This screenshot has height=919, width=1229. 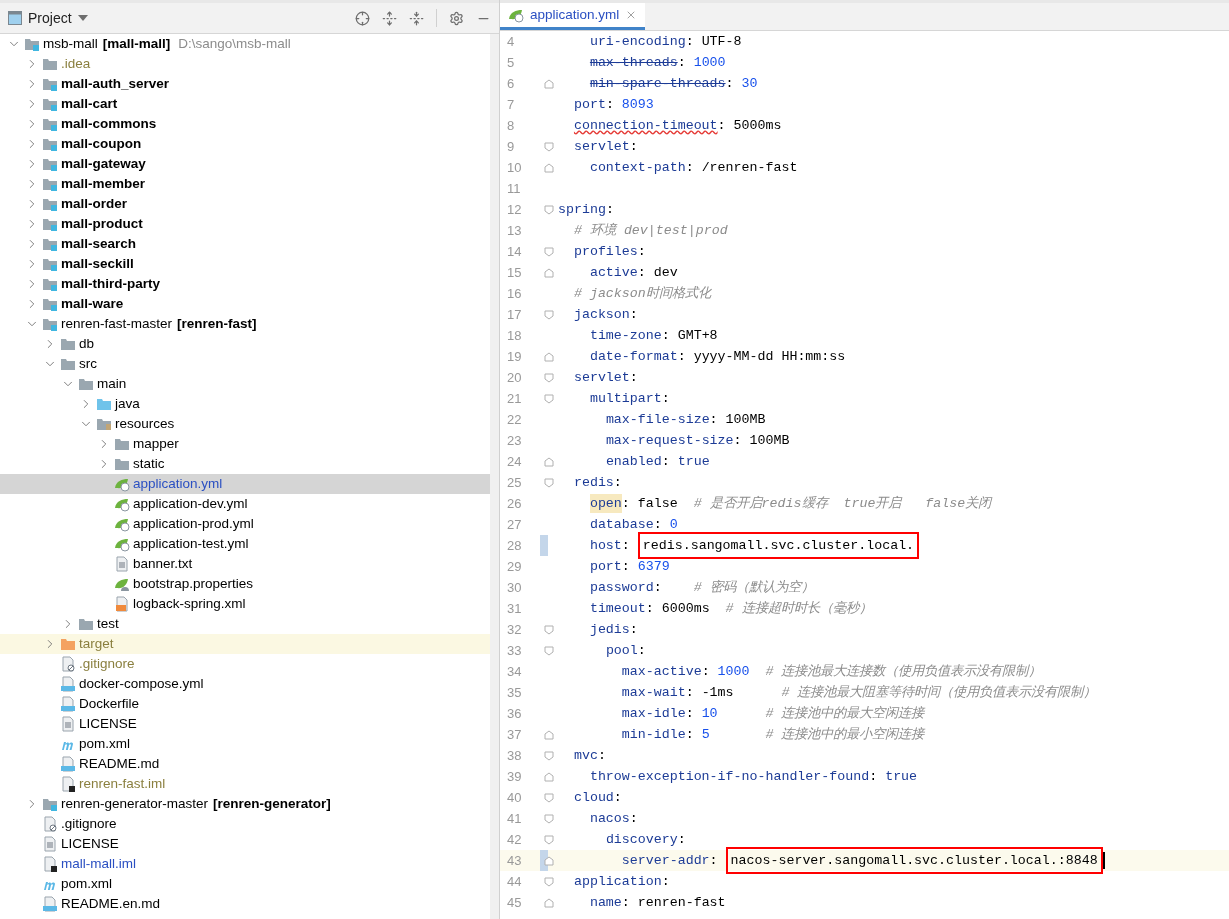 I want to click on tree-item: mall-coupon, so click(x=245, y=144).